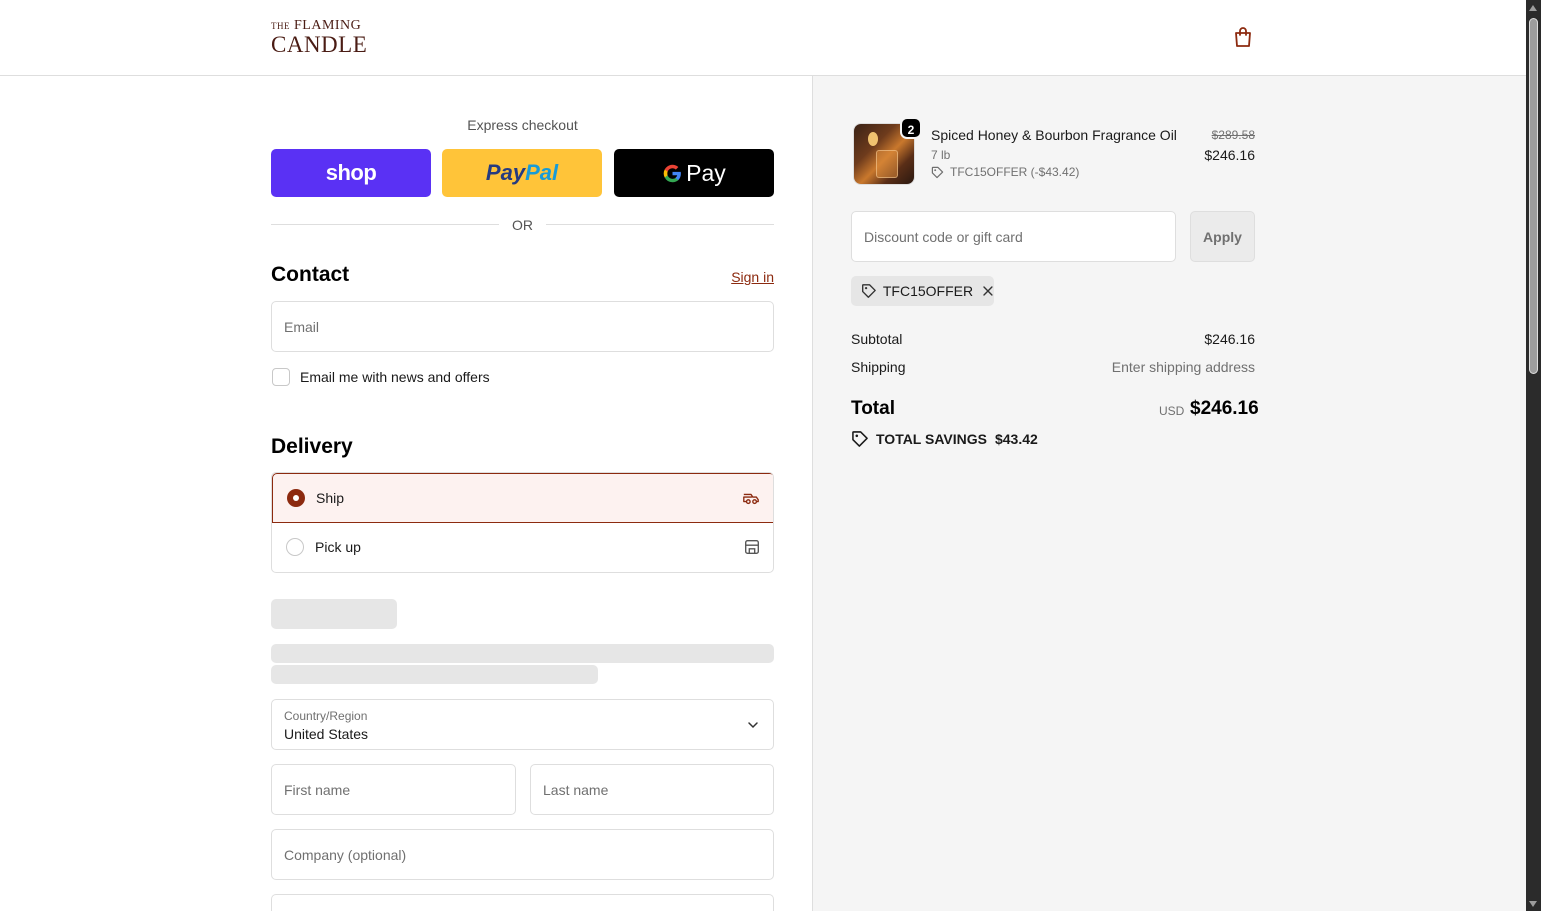 Image resolution: width=1541 pixels, height=911 pixels. Describe the element at coordinates (1222, 236) in the screenshot. I see `apply-discount-button: Apply` at that location.